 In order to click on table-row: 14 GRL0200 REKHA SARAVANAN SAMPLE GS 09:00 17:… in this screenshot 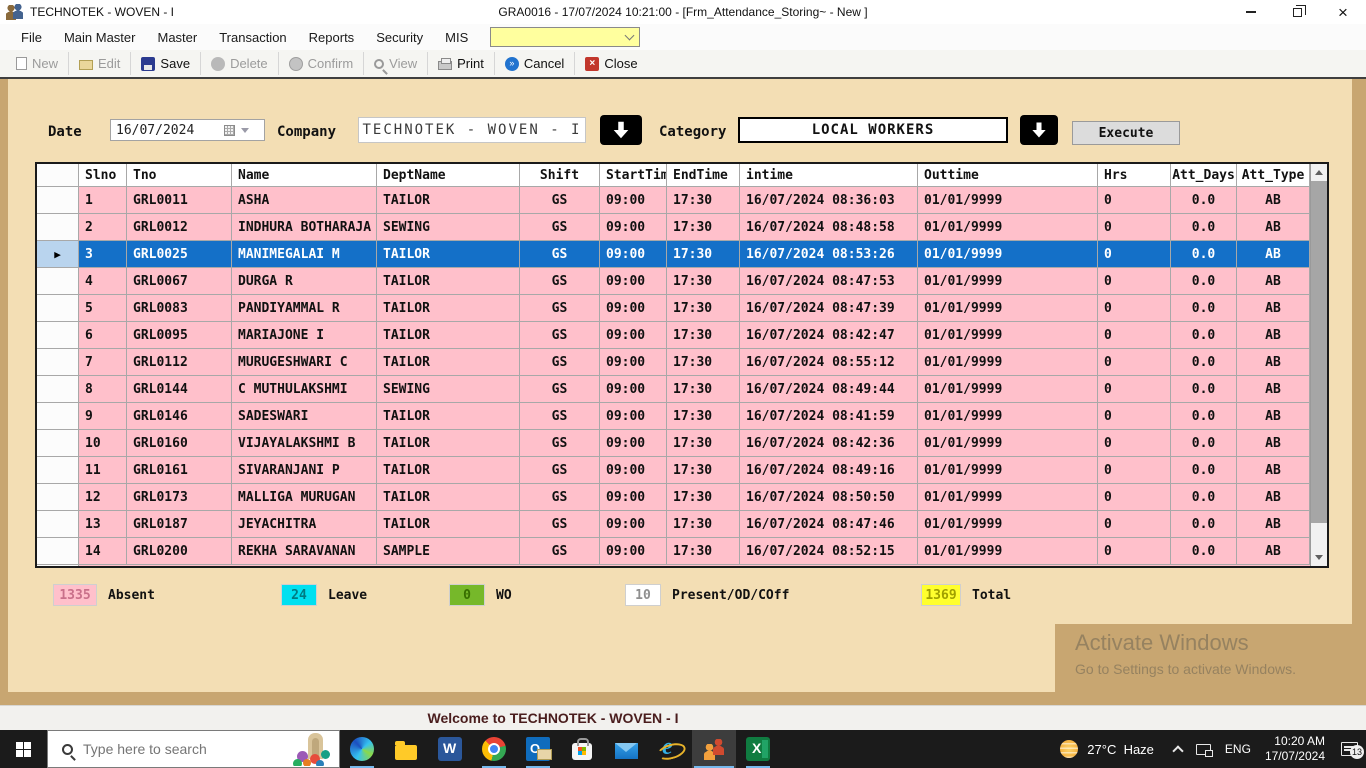, I will do `click(673, 551)`.